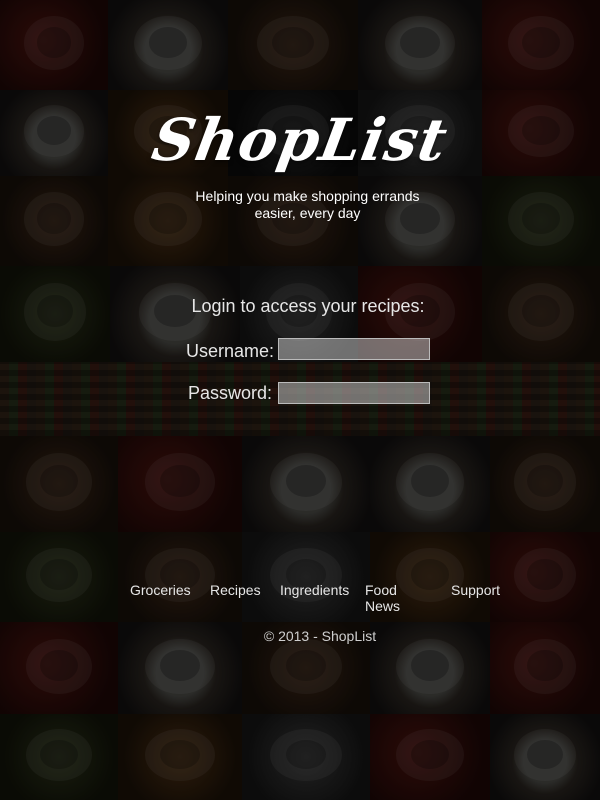 This screenshot has width=600, height=800. What do you see at coordinates (235, 590) in the screenshot?
I see `nav-link-recipes: Recipes` at bounding box center [235, 590].